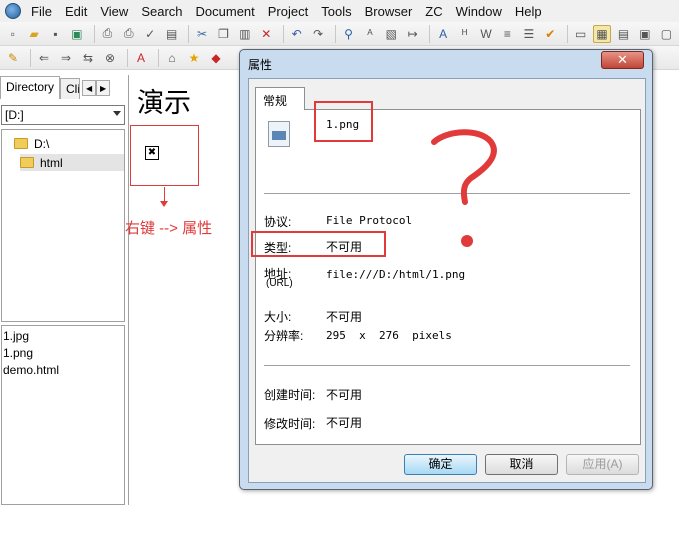  Describe the element at coordinates (521, 464) in the screenshot. I see `cancel-button: 取消` at that location.